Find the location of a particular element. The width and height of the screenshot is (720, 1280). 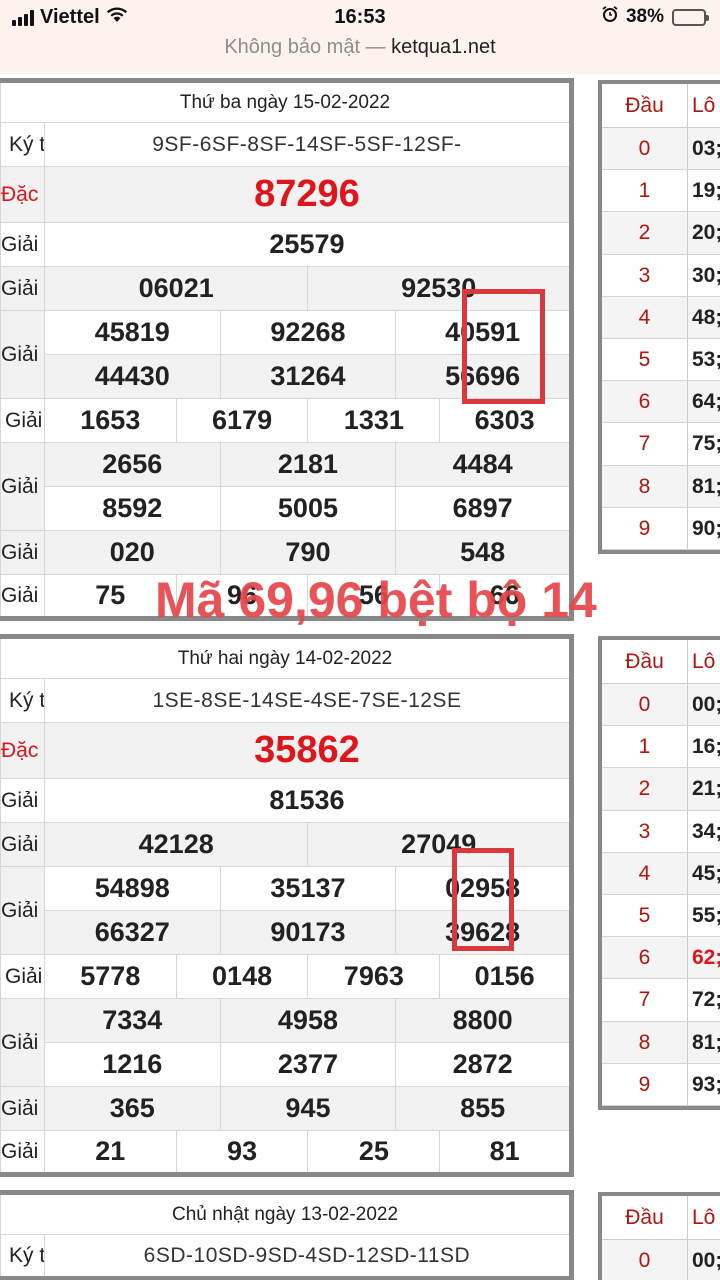

url-domain: ketqua1.net is located at coordinates (443, 47).